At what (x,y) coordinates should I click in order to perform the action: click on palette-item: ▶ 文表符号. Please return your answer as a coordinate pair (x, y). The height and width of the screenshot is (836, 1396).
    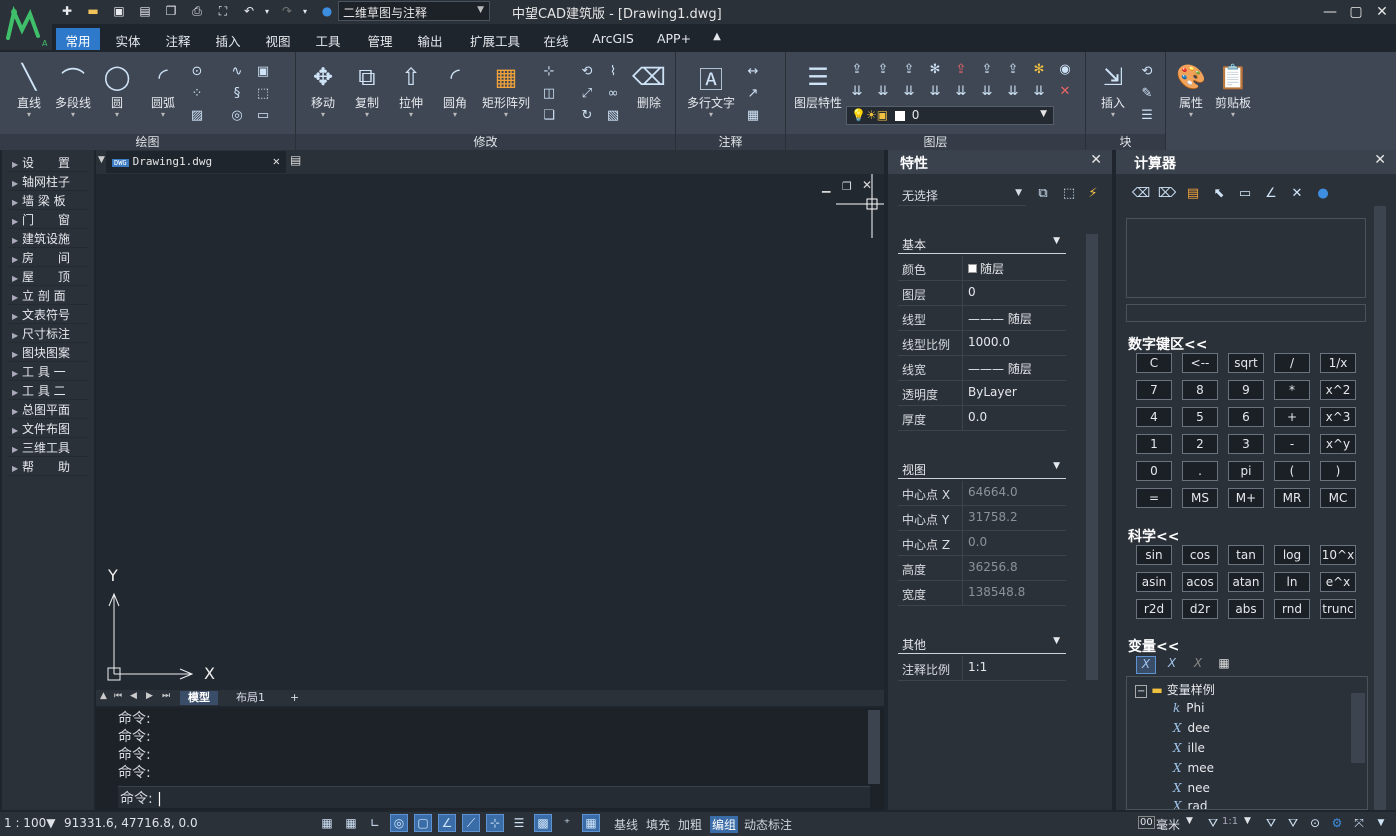
    Looking at the image, I should click on (48, 315).